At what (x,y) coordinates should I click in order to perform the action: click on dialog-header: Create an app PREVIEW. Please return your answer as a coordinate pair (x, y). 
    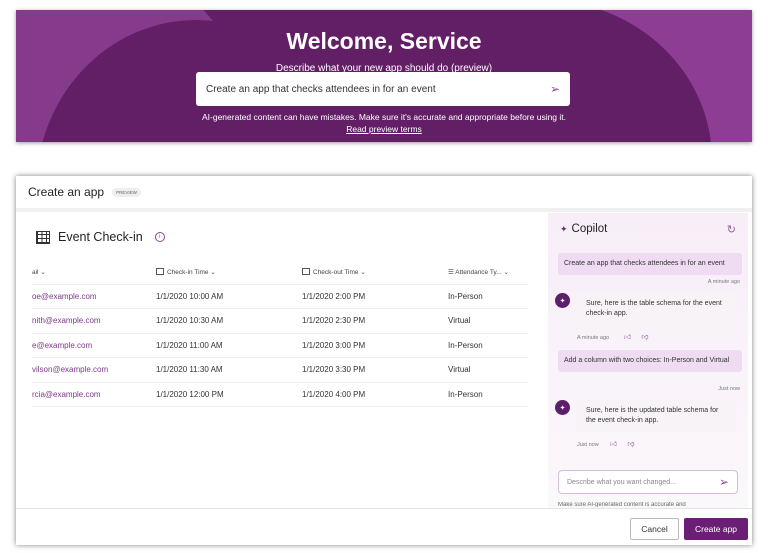
    Looking at the image, I should click on (384, 194).